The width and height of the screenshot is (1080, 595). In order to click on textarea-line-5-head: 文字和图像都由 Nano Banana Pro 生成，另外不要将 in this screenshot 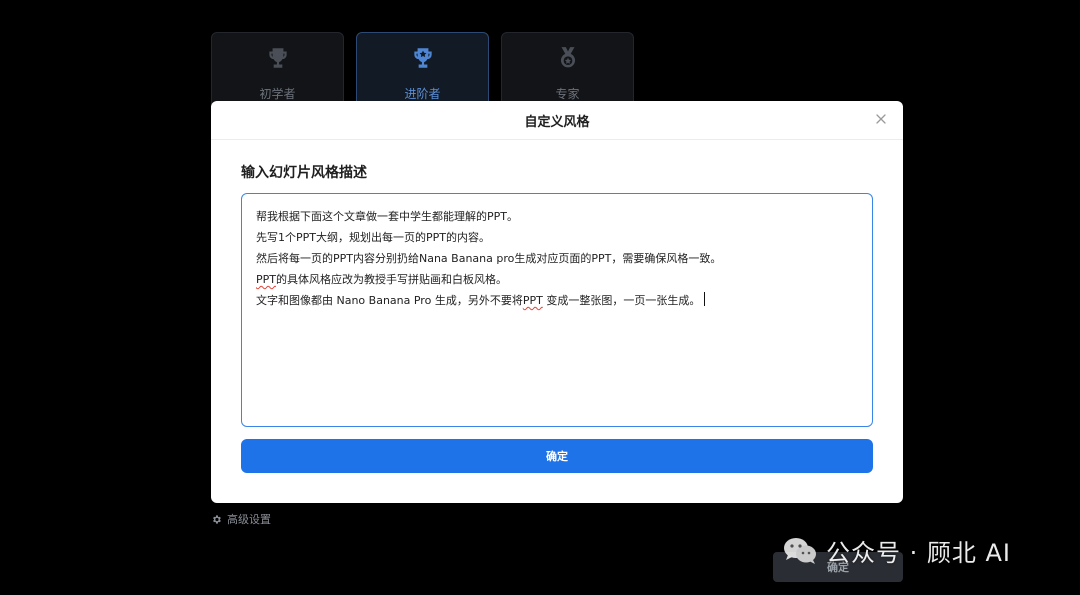, I will do `click(389, 300)`.